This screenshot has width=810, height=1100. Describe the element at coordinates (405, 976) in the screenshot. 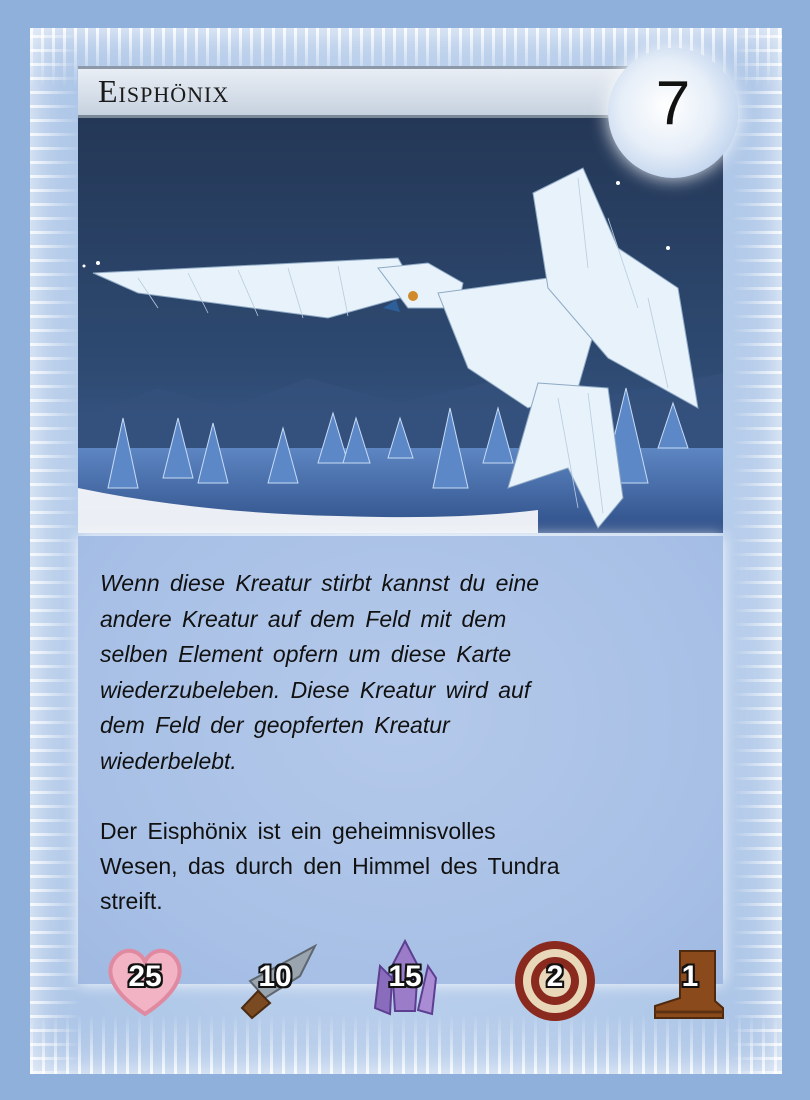

I see `crystal-value: 15` at that location.